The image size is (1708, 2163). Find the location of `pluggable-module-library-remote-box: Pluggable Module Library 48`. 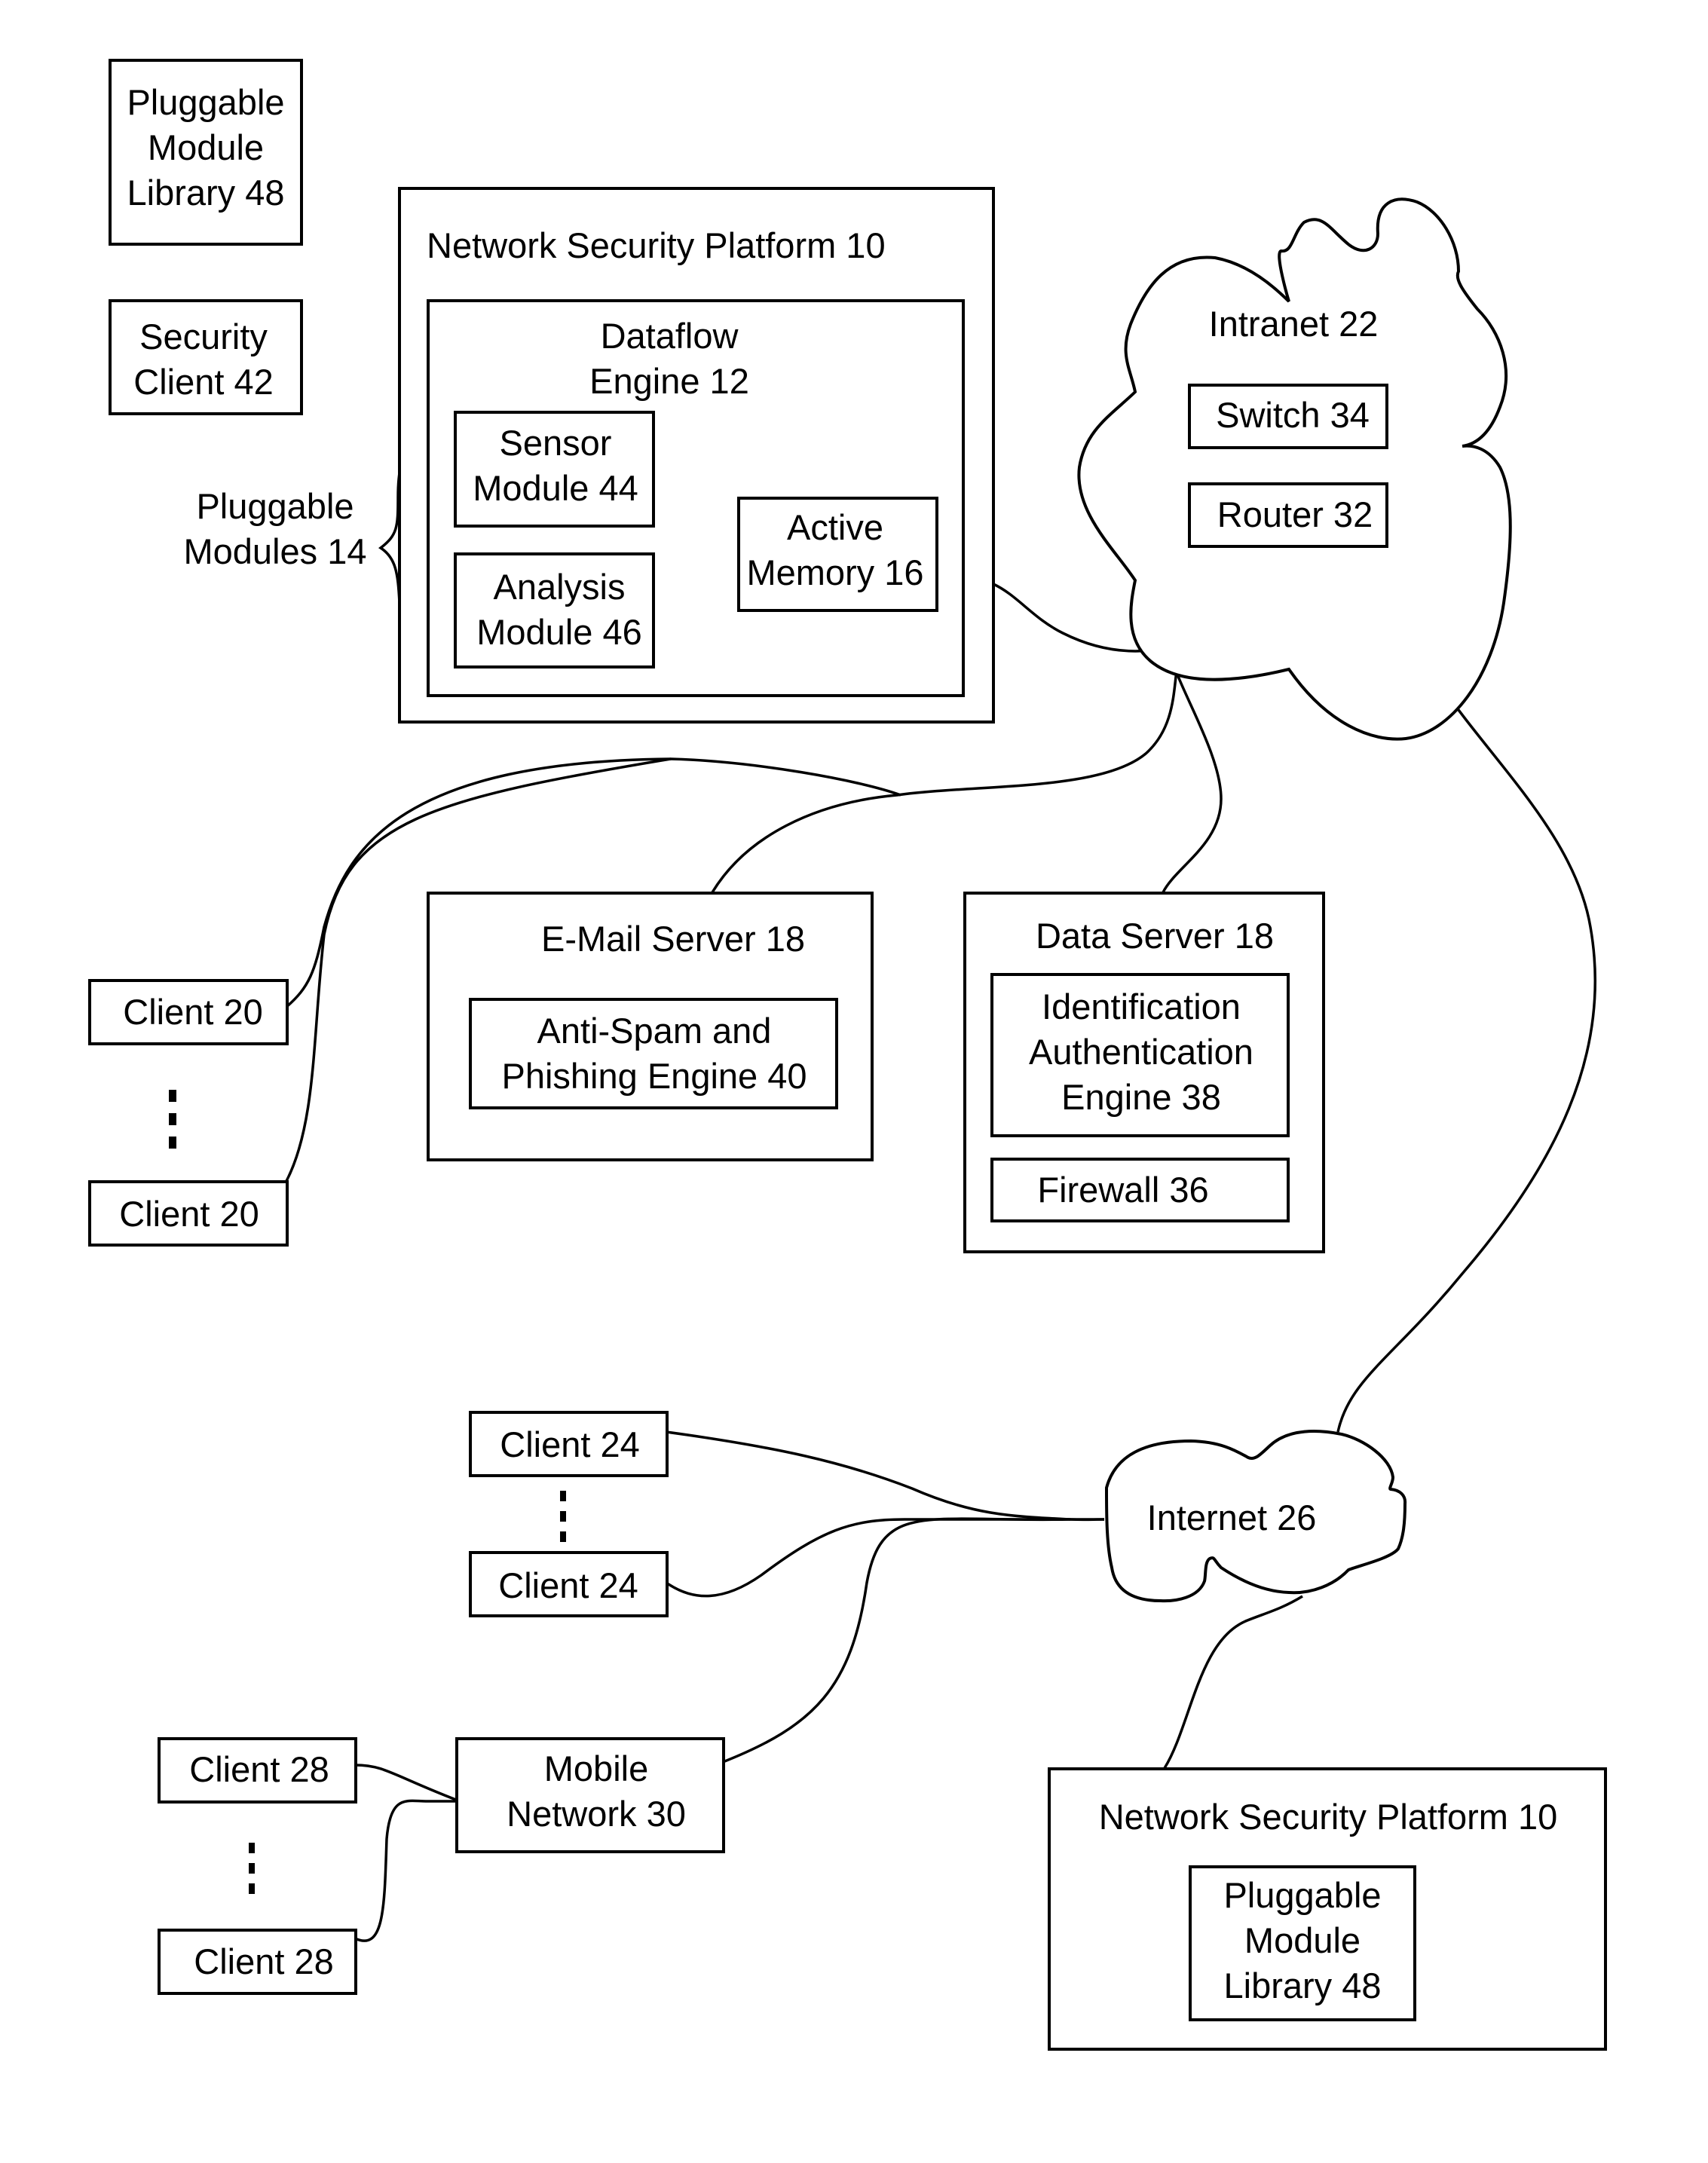

pluggable-module-library-remote-box: Pluggable Module Library 48 is located at coordinates (1302, 1943).